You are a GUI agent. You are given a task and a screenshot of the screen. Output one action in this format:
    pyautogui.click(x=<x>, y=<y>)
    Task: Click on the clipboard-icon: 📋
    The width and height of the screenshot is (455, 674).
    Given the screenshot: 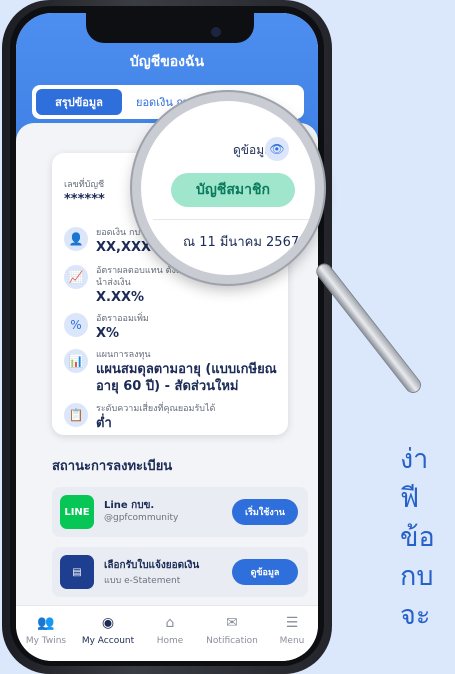 What is the action you would take?
    pyautogui.click(x=76, y=415)
    